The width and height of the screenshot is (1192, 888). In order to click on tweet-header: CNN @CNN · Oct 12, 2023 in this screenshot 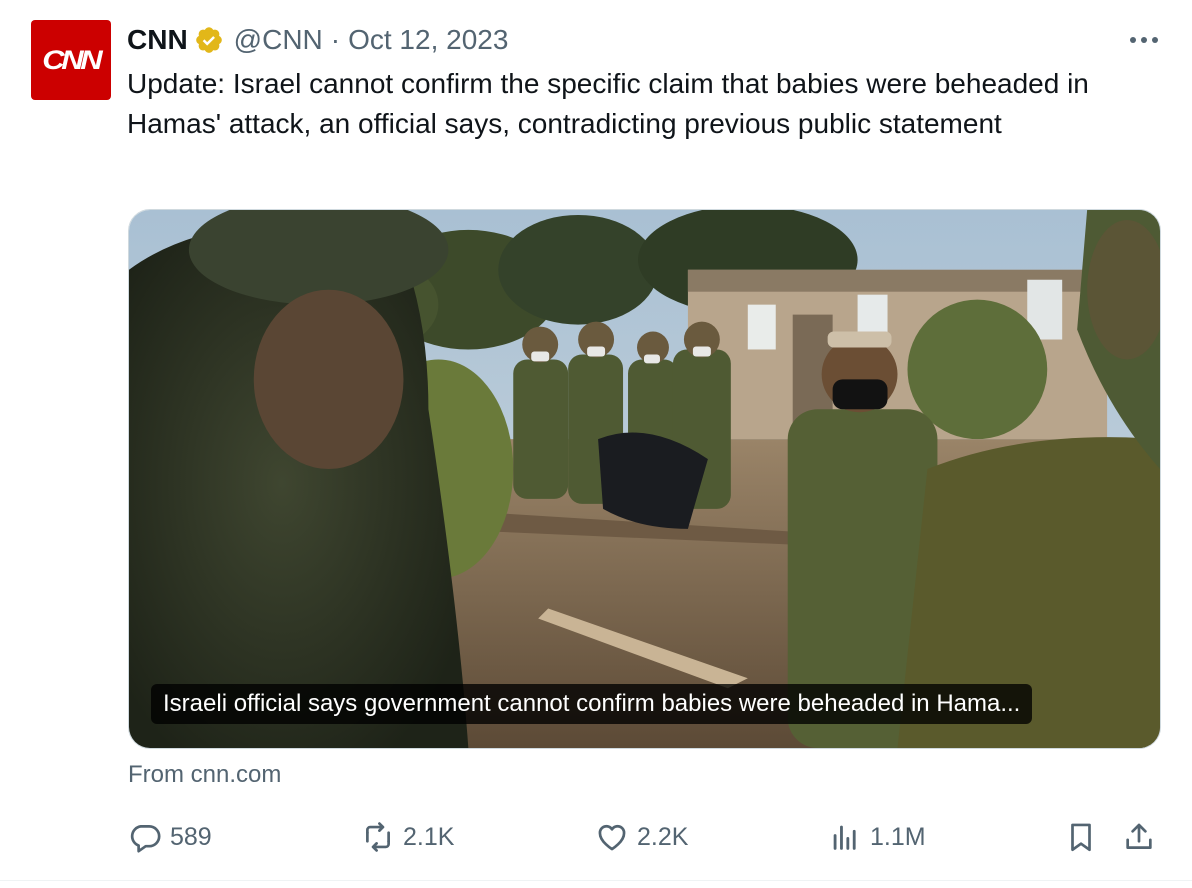, I will do `click(317, 40)`.